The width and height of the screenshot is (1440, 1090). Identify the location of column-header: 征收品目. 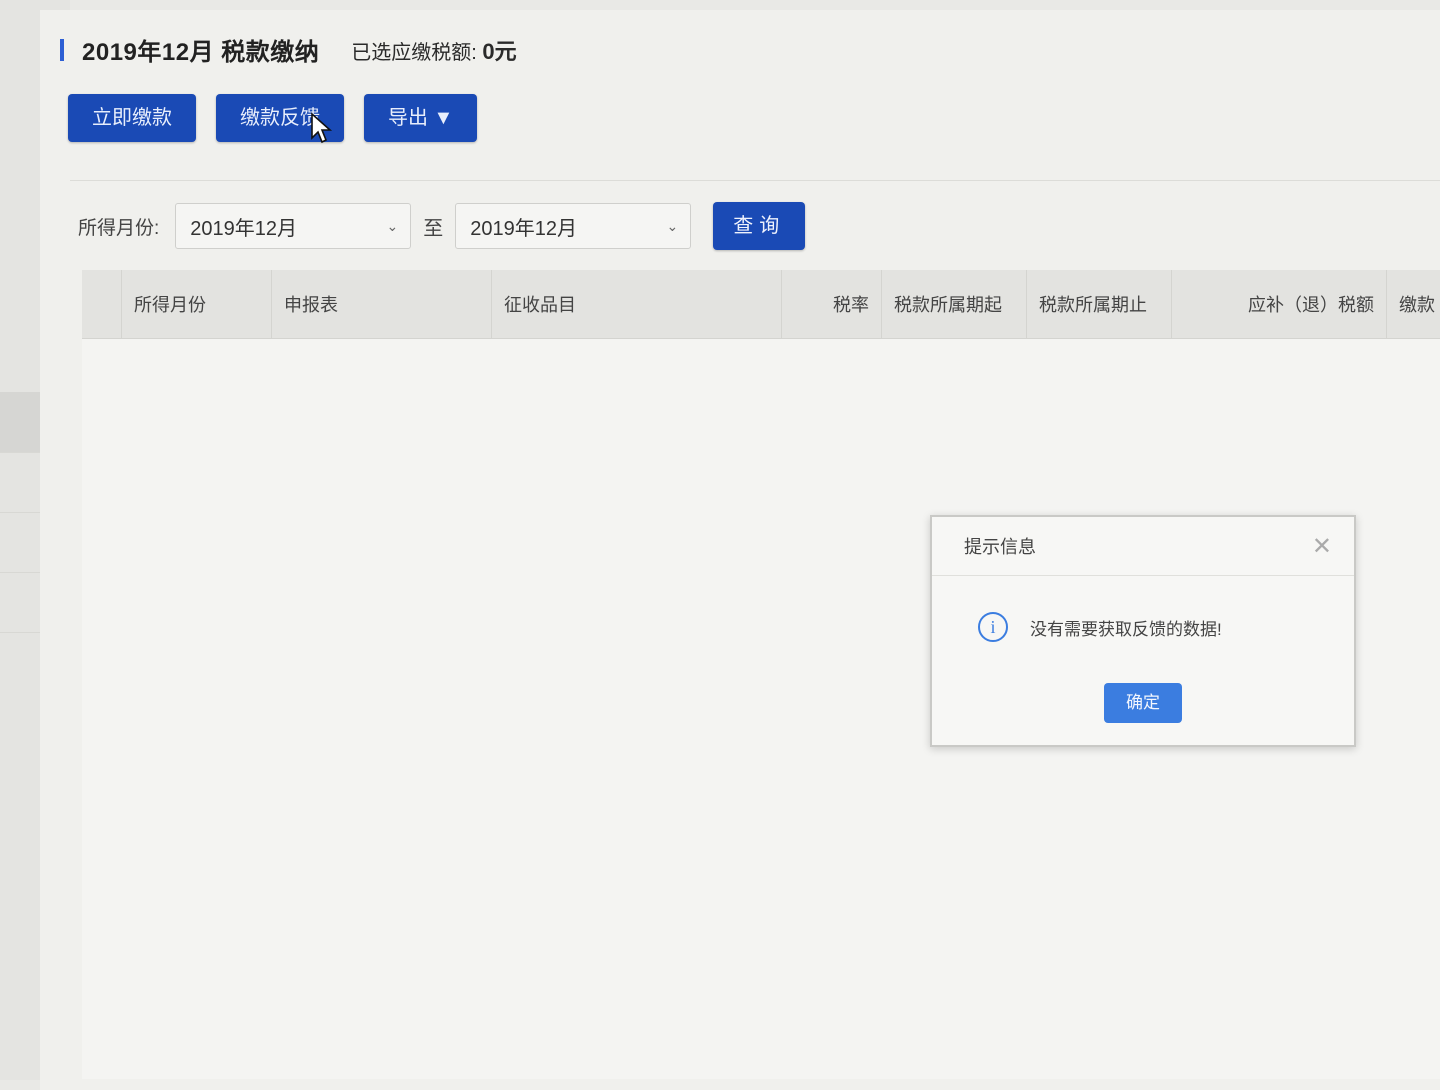
(637, 304).